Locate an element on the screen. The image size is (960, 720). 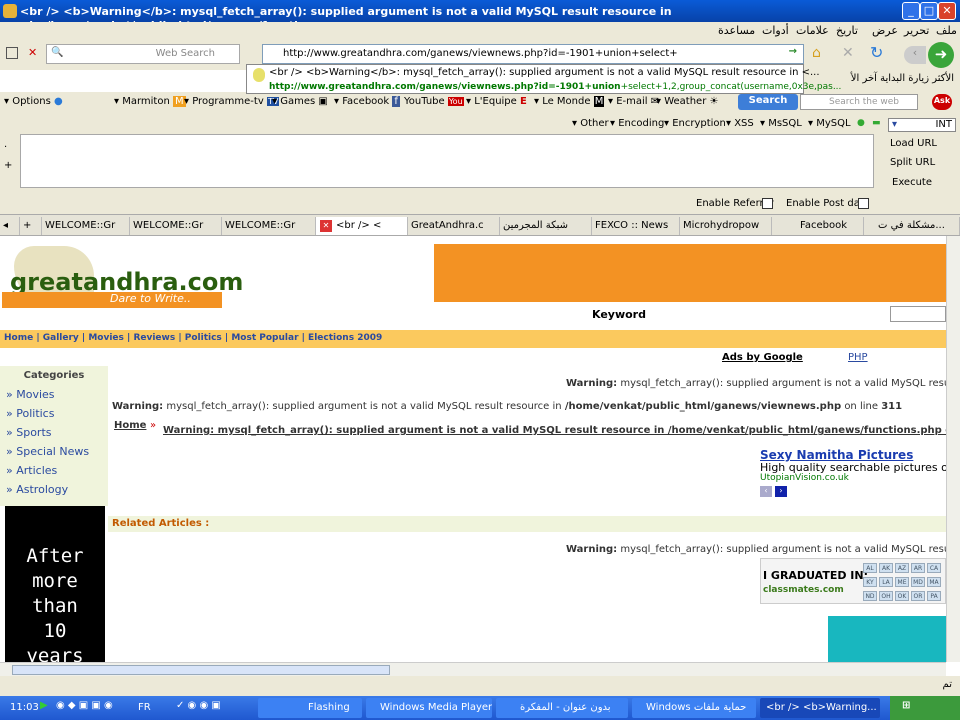
execute-button: Execute is located at coordinates (912, 182).